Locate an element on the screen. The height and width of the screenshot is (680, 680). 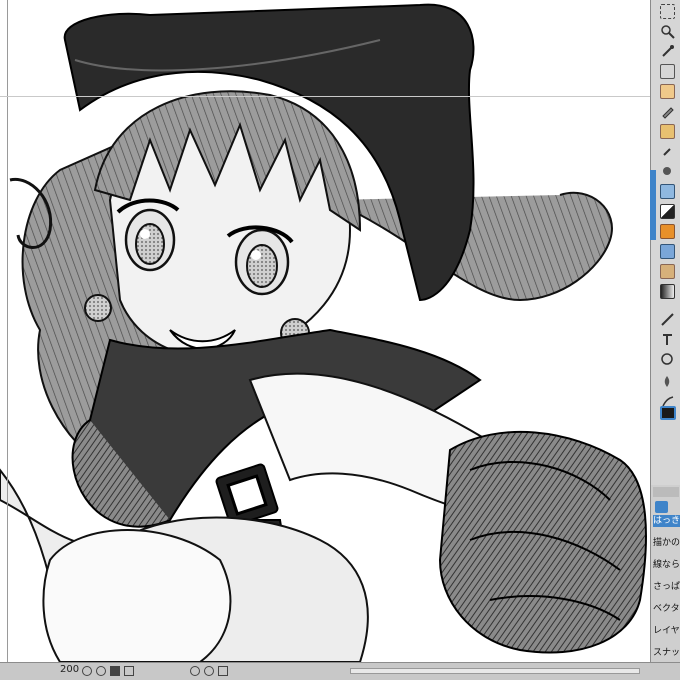
selection-tool-icon is located at coordinates (667, 11).